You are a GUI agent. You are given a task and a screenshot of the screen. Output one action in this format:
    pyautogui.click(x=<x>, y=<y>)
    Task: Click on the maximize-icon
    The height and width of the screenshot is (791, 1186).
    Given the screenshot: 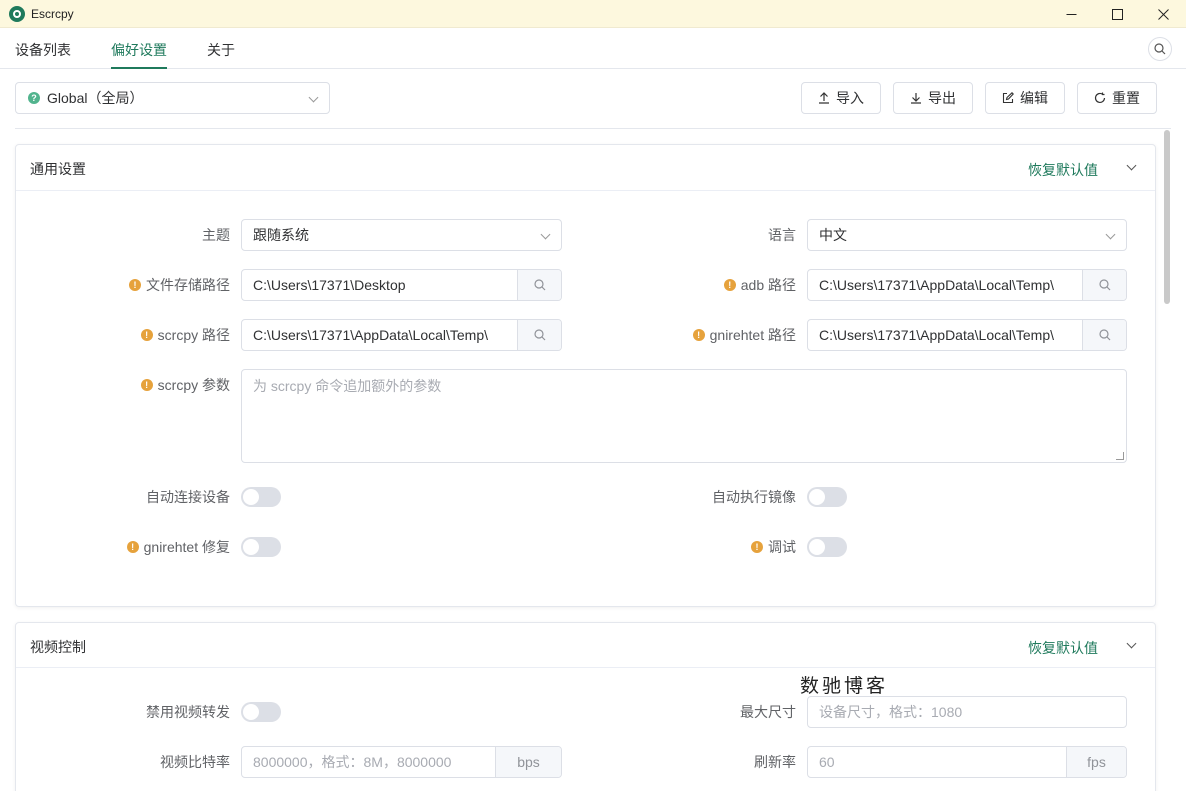 What is the action you would take?
    pyautogui.click(x=1117, y=14)
    